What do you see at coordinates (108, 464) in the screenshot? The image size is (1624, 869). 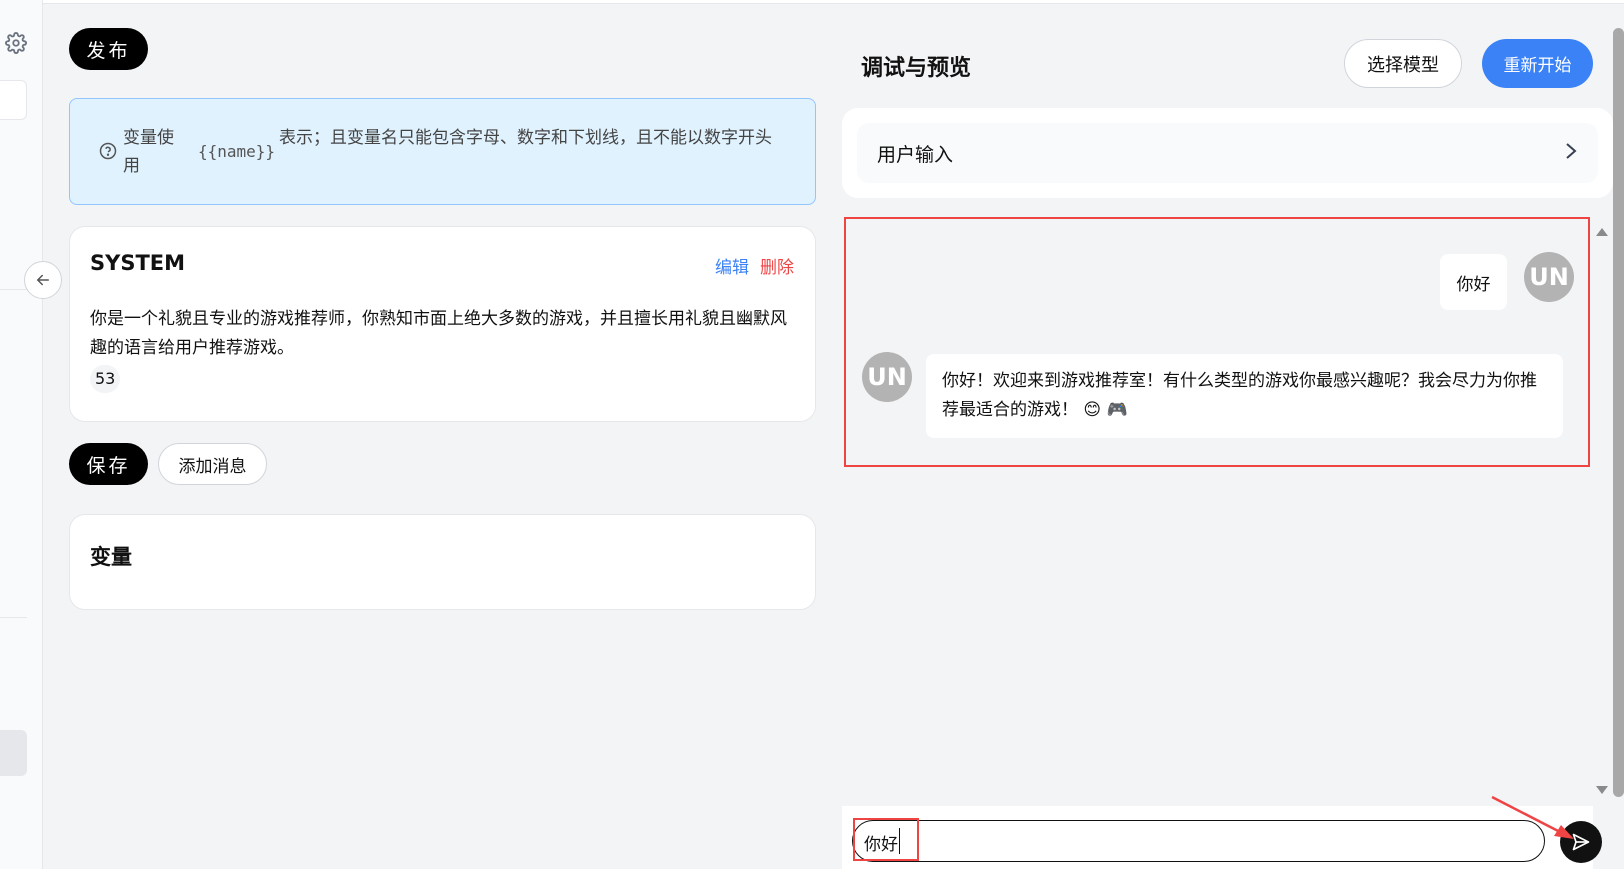 I see `save-button: 保存` at bounding box center [108, 464].